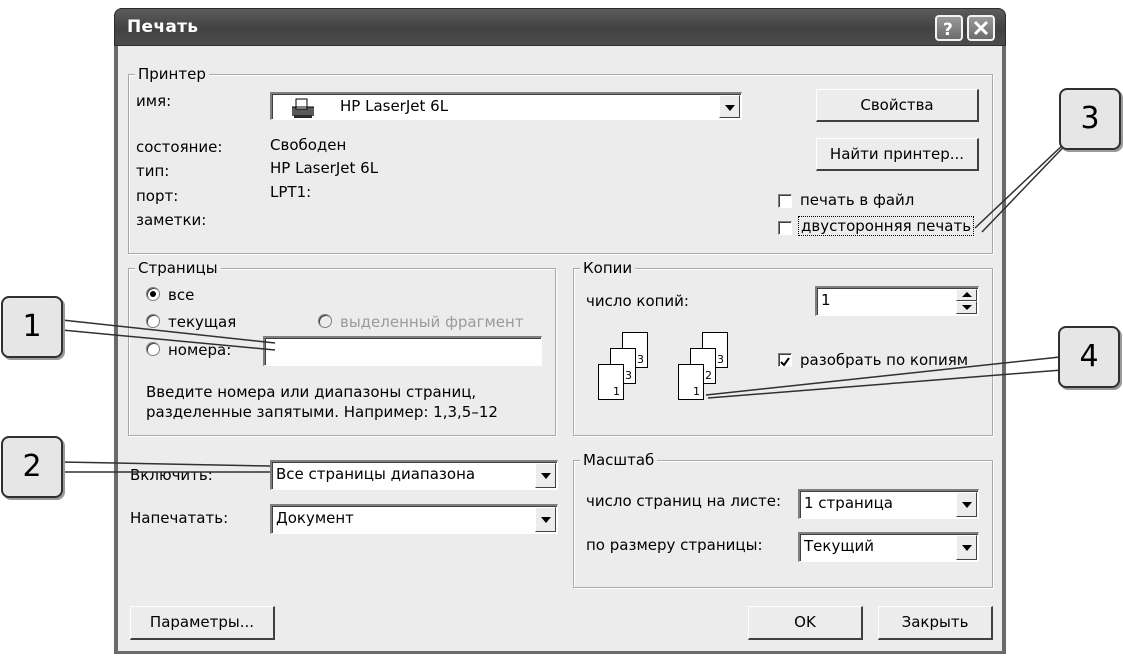 The image size is (1123, 661). Describe the element at coordinates (32, 327) in the screenshot. I see `callout-1: 1` at that location.